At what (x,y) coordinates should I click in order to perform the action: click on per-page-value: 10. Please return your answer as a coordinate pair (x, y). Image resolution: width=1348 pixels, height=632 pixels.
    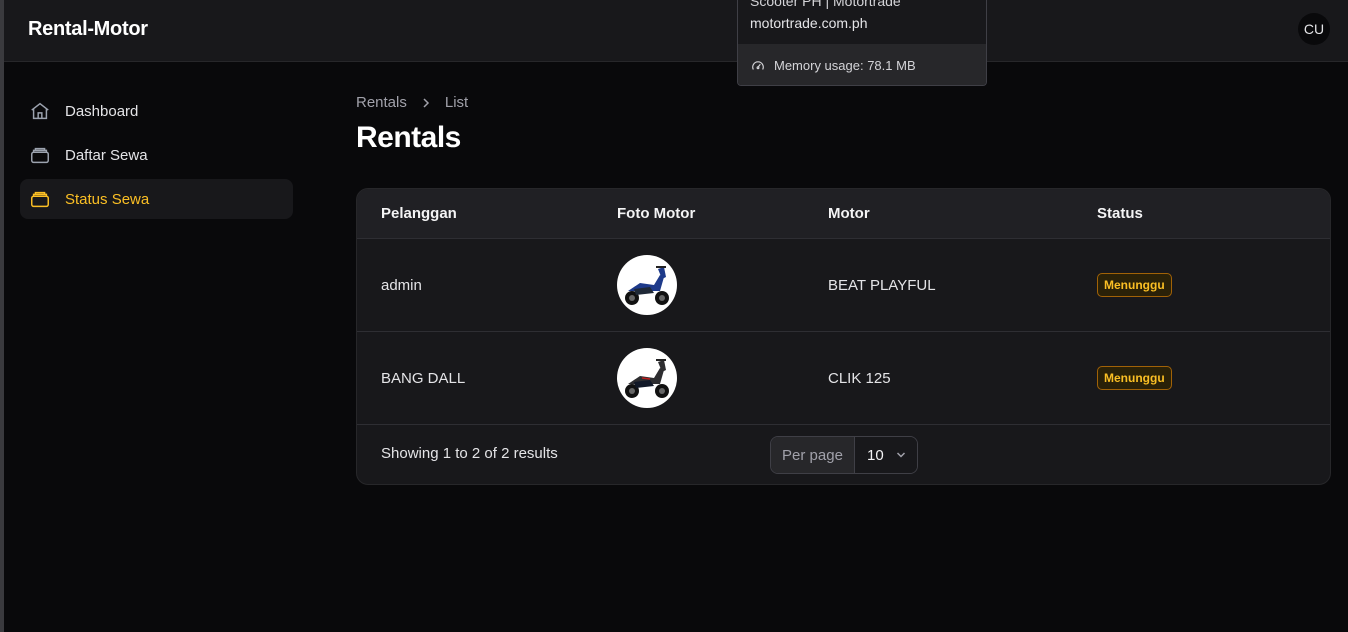
    Looking at the image, I should click on (875, 455).